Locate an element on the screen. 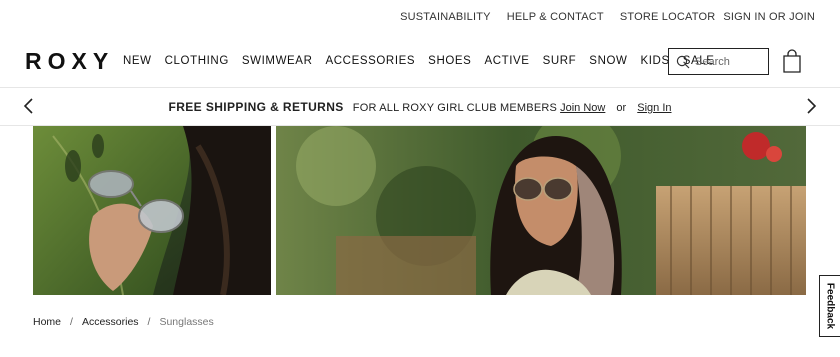 The width and height of the screenshot is (840, 357). nav-item-new: NEW is located at coordinates (137, 61).